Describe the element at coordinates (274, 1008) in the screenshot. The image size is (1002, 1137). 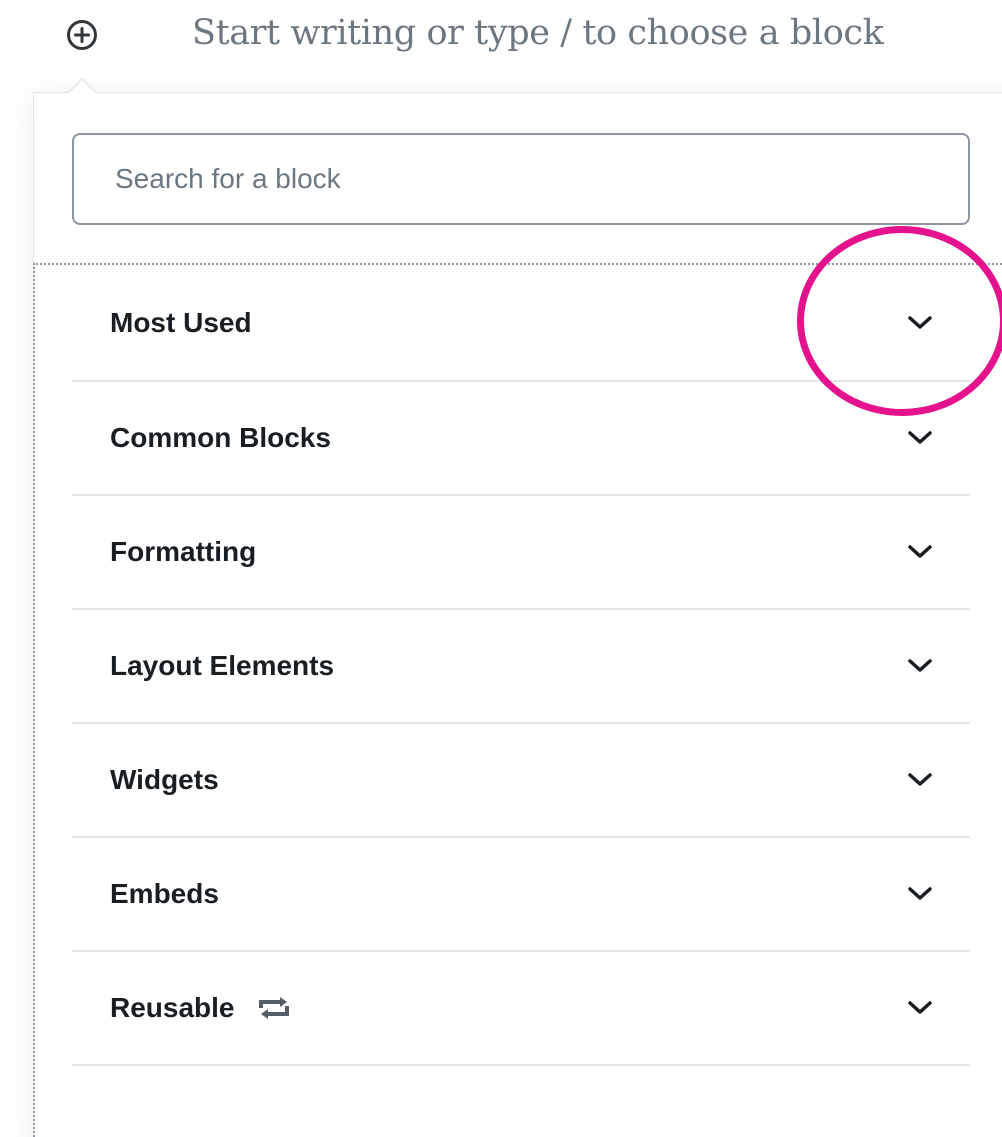
I see `reusable-arrows-icon` at that location.